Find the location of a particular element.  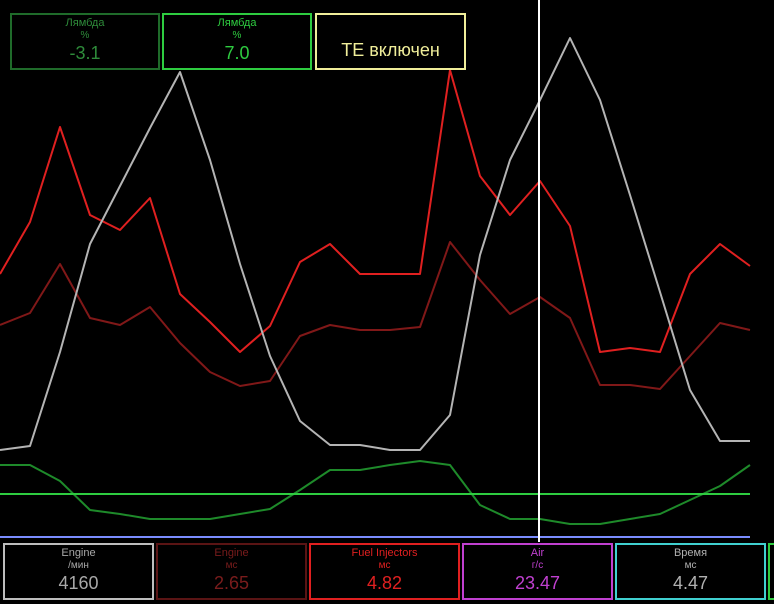

fuel-injectors-value: 4.82 is located at coordinates (384, 583).